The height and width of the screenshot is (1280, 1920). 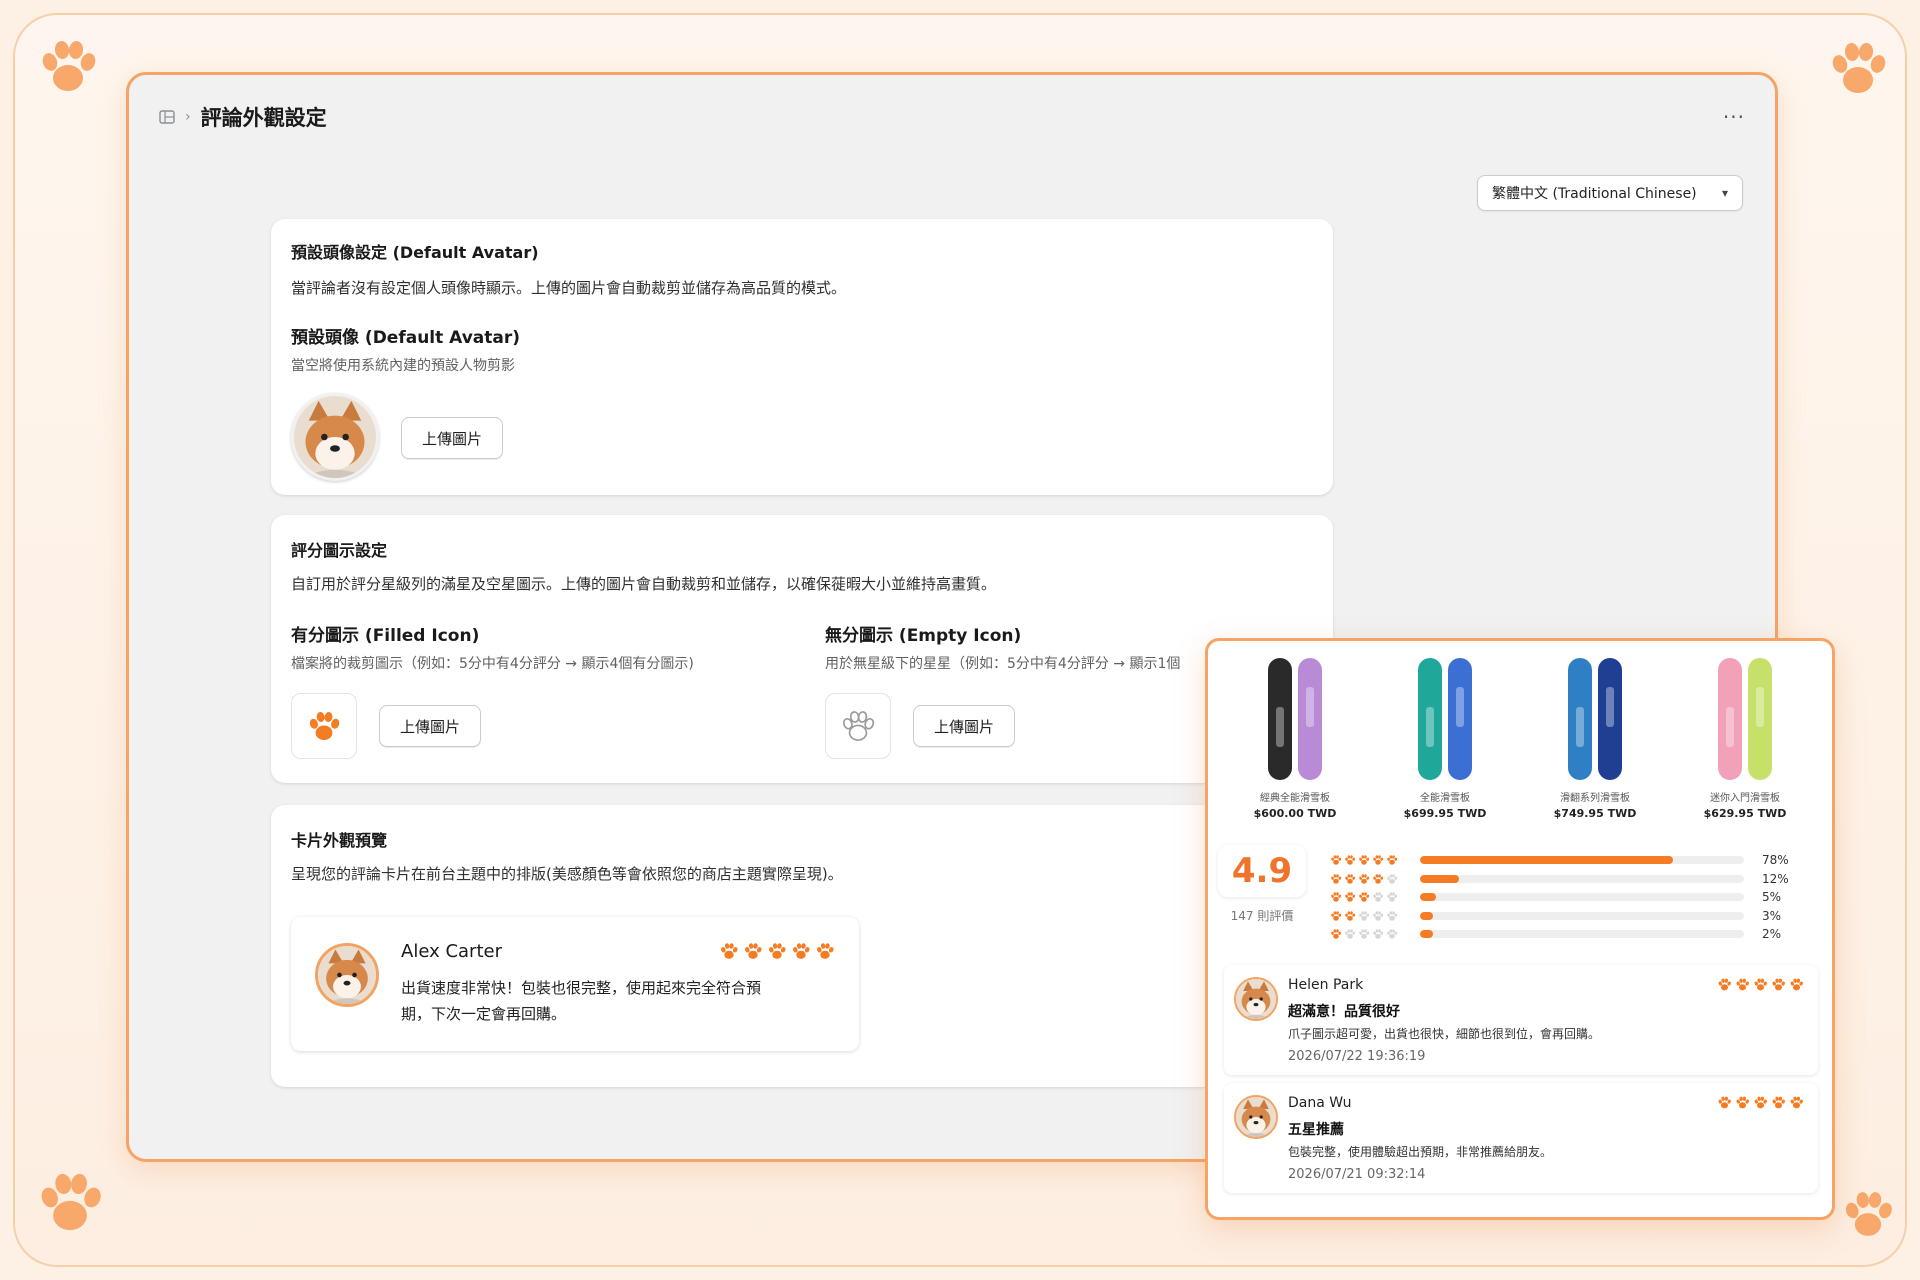 What do you see at coordinates (1444, 1034) in the screenshot?
I see `review-body: 爪子圖示超可愛，出貨也很快，細節也很到位，會再回購。` at bounding box center [1444, 1034].